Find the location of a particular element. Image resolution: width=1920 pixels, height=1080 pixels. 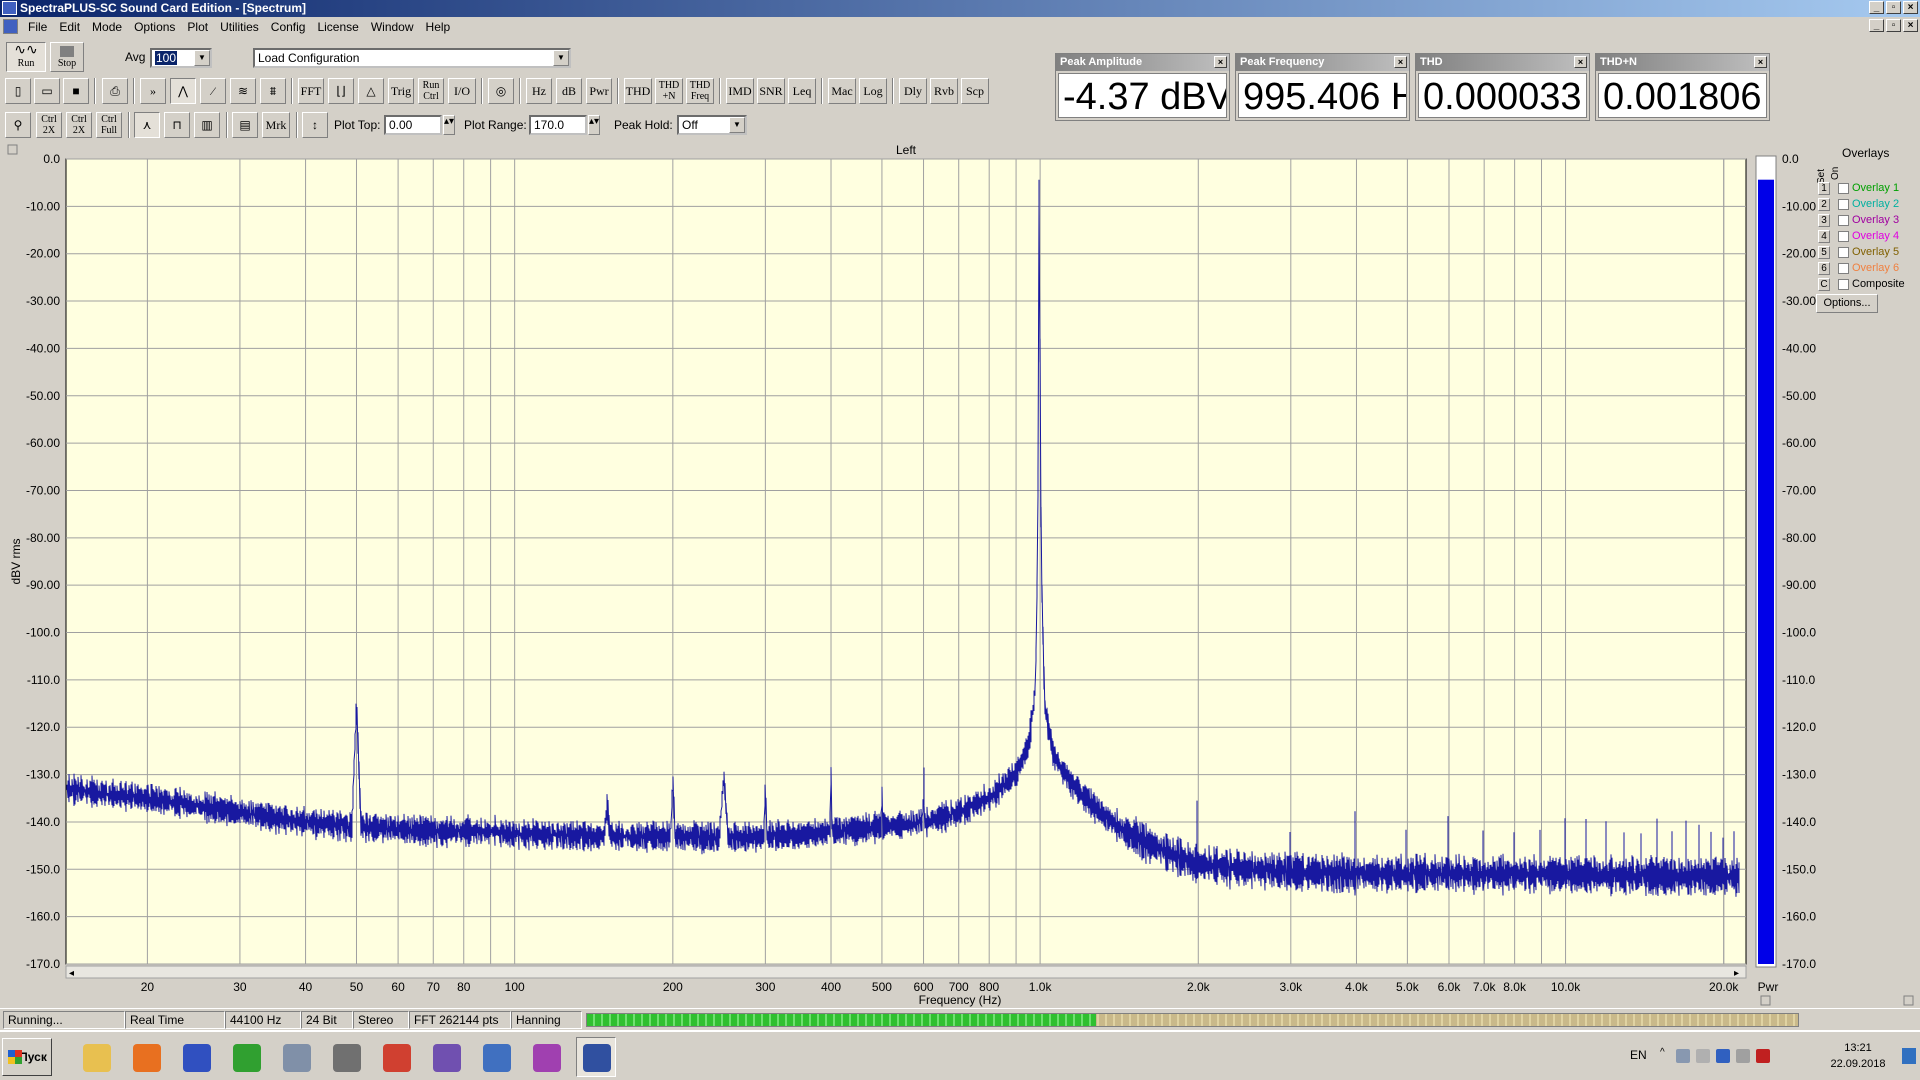

menu-options: Options is located at coordinates (154, 27).